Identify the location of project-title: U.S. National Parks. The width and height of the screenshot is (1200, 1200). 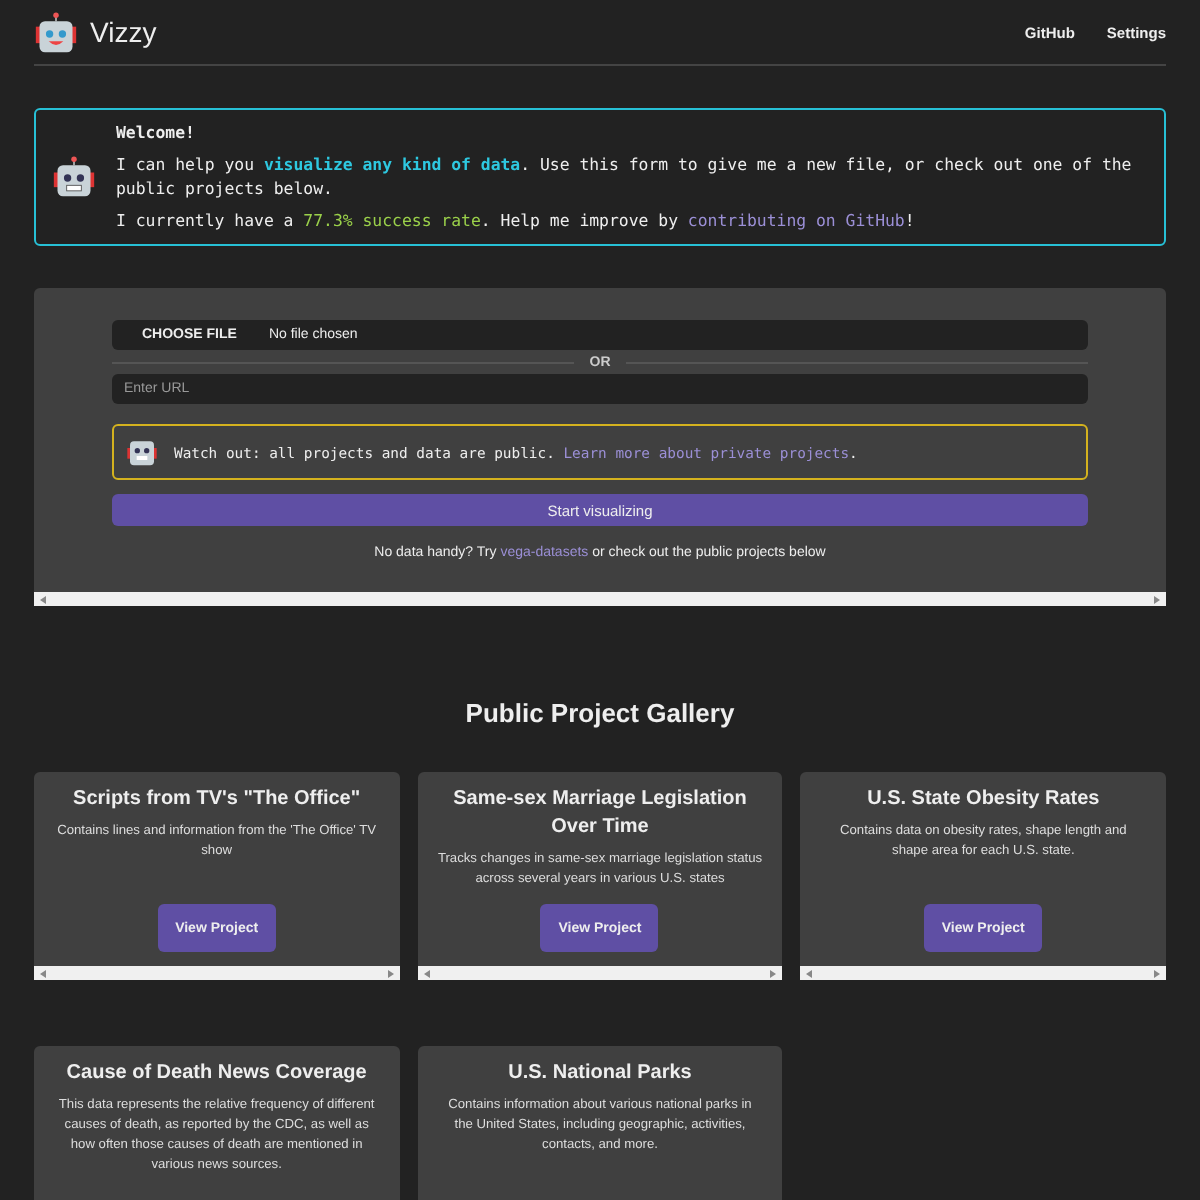
(600, 1074).